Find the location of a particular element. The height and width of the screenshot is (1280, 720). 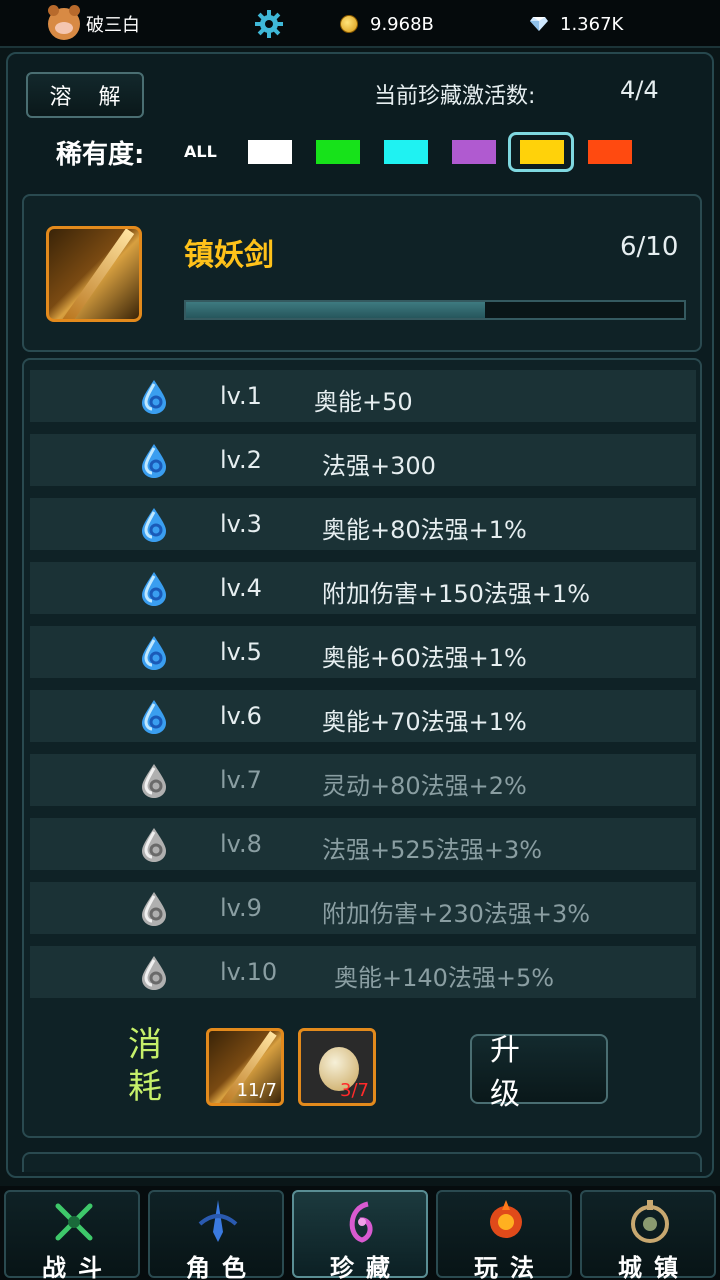

bottom-panel-strip is located at coordinates (362, 1162).